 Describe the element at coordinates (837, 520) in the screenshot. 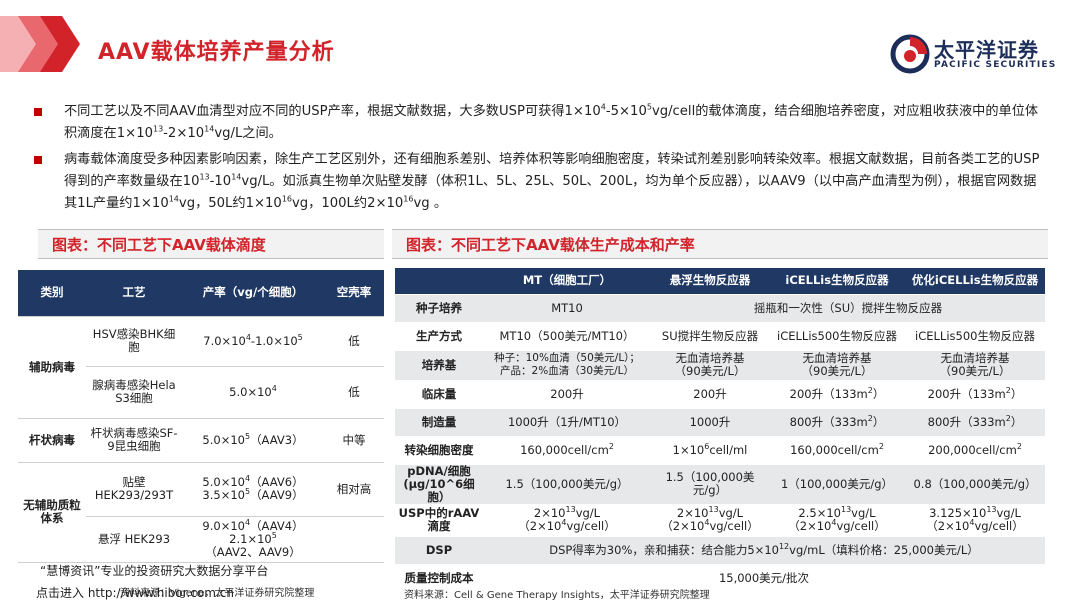

I see `table-cell: 2.5×1013vg/L （2×104vg/cell）` at that location.